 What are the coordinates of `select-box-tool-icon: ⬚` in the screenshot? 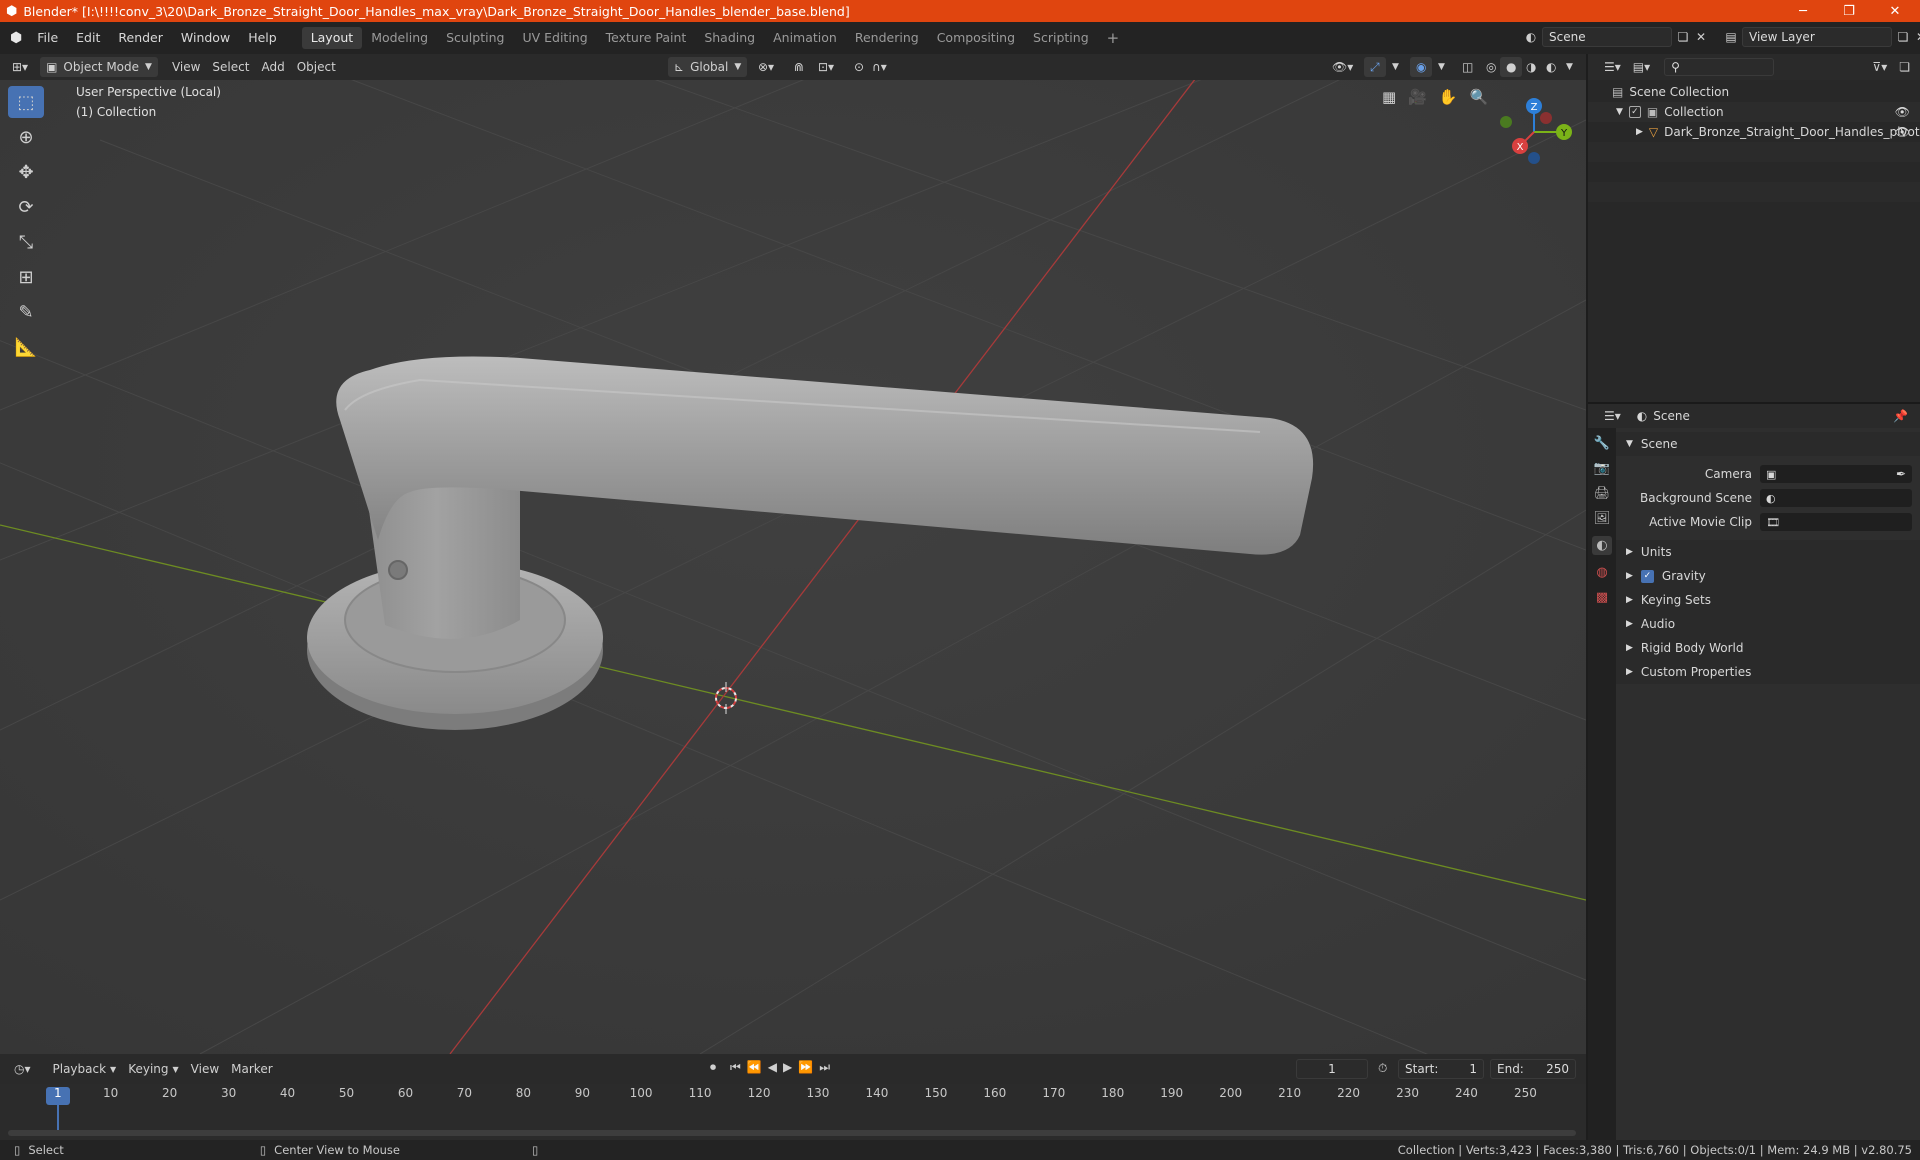 It's located at (26, 102).